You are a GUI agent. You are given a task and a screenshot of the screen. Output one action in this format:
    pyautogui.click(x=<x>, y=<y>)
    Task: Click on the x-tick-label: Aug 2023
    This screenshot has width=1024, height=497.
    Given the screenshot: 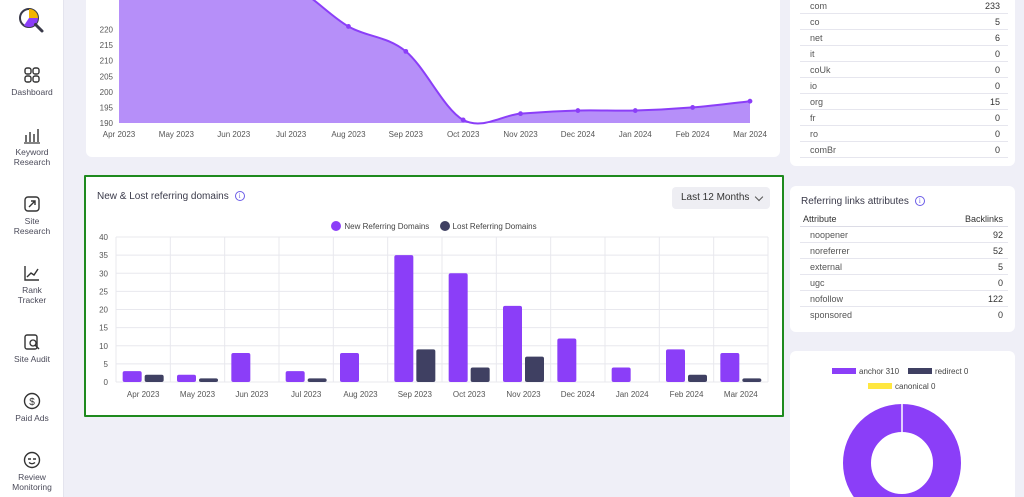 What is the action you would take?
    pyautogui.click(x=348, y=134)
    